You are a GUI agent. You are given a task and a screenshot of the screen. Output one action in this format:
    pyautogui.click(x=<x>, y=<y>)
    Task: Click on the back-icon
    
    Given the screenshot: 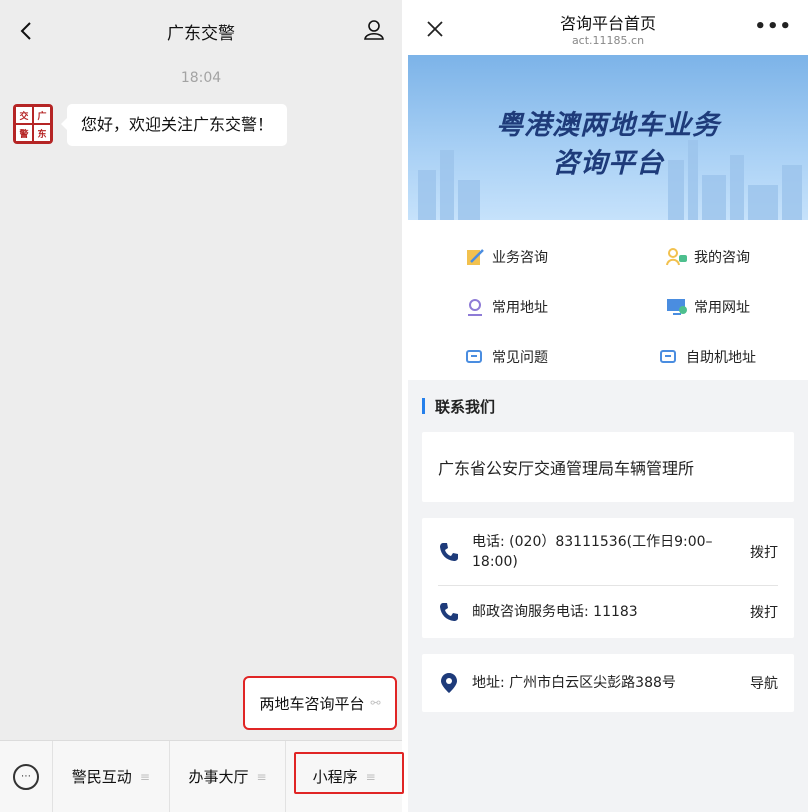 What is the action you would take?
    pyautogui.click(x=27, y=31)
    